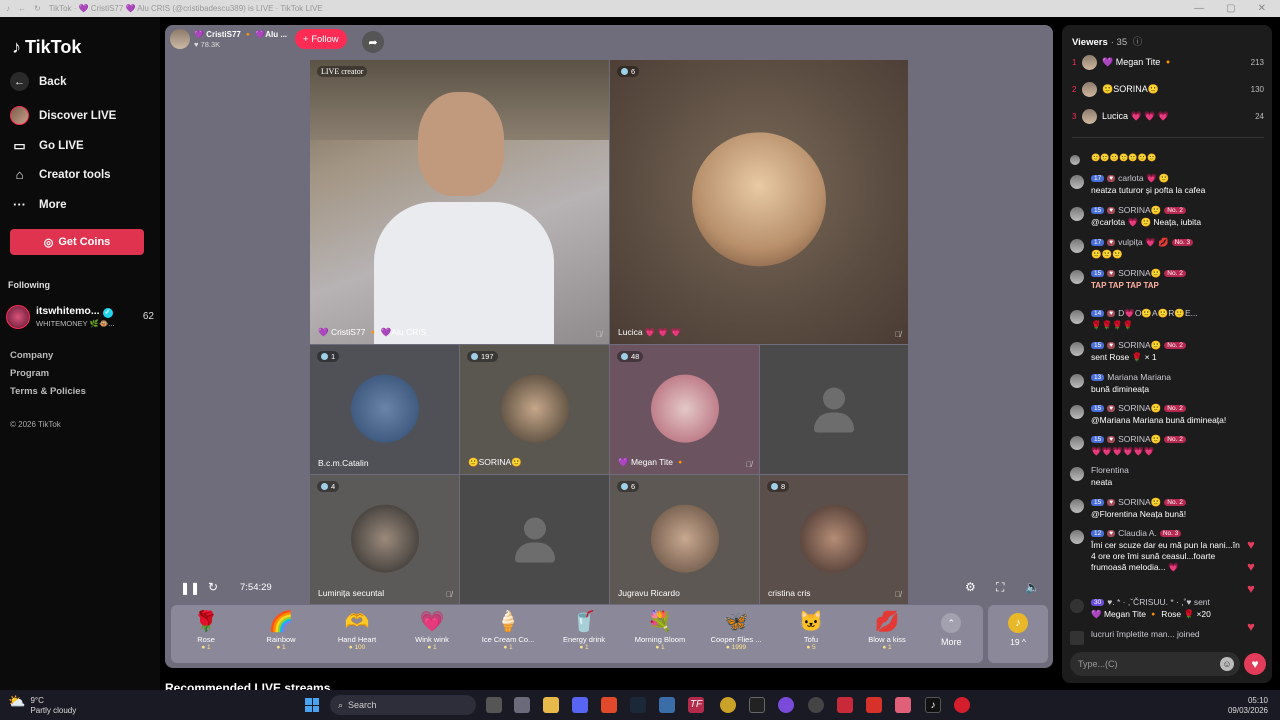  I want to click on minimize-icon: —, so click(1199, 8).